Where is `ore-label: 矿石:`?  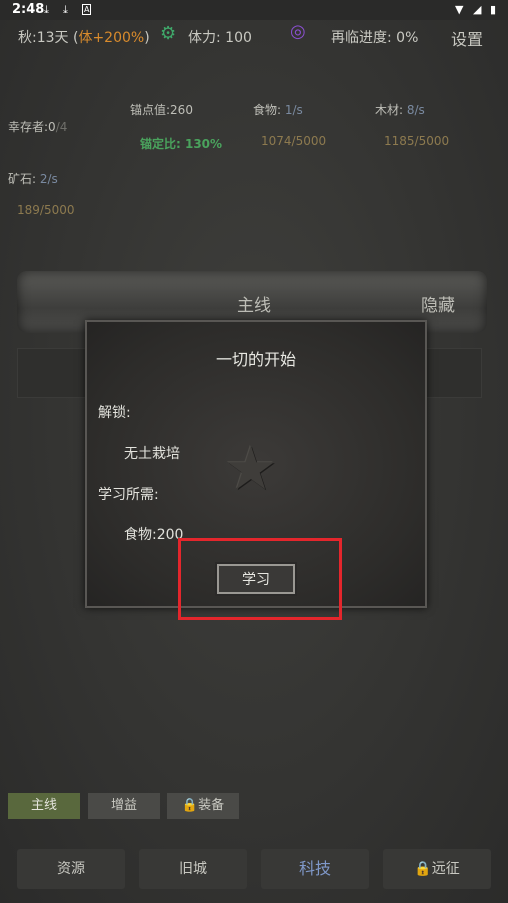
ore-label: 矿石: is located at coordinates (22, 179).